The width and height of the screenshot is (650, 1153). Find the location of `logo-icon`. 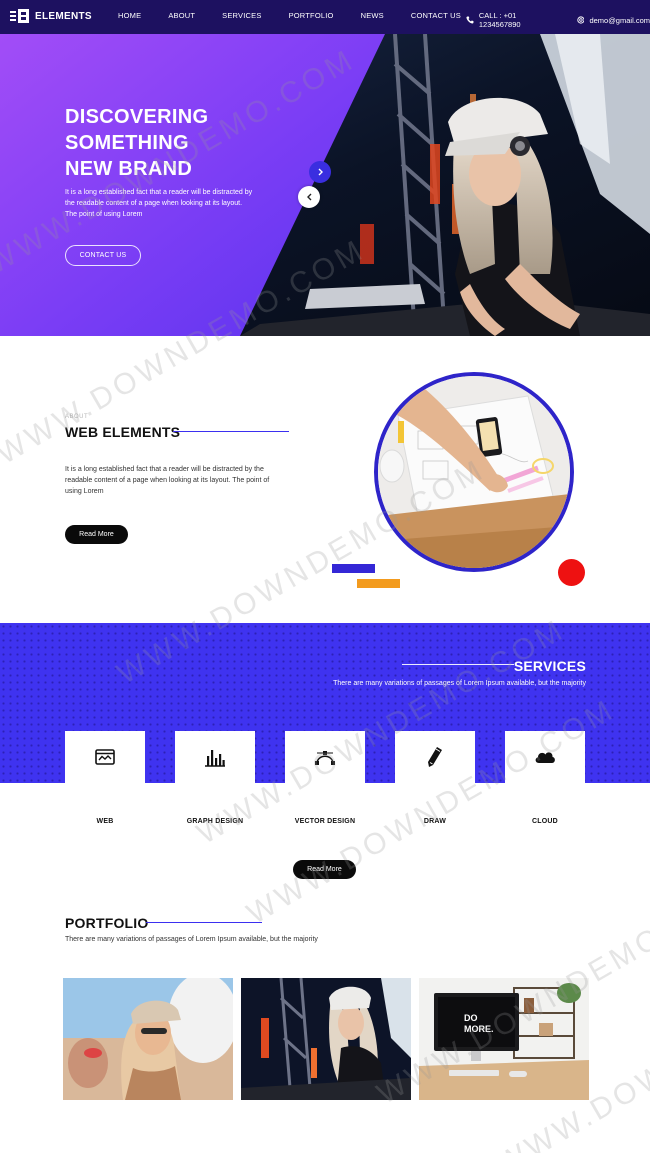

logo-icon is located at coordinates (20, 16).